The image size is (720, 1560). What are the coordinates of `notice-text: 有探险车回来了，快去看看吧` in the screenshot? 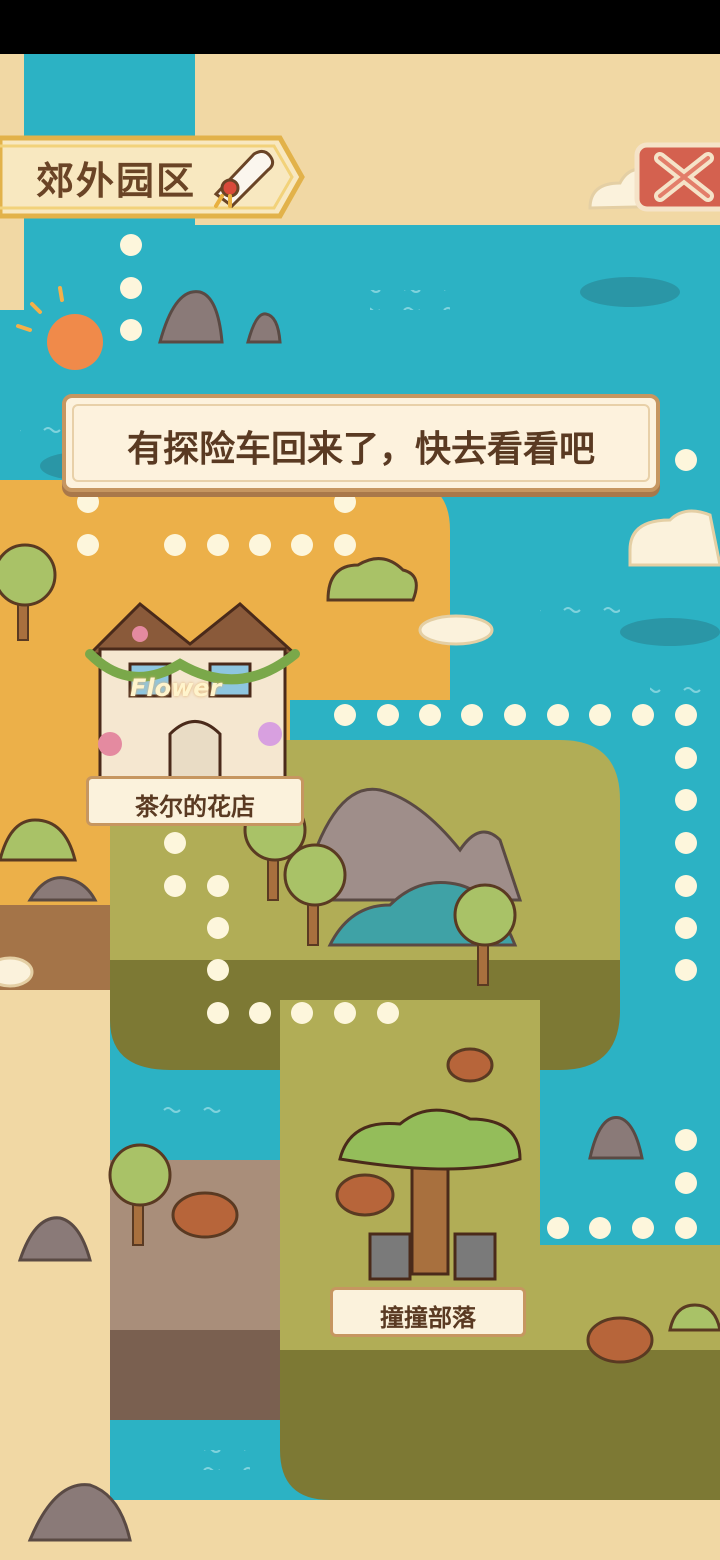 It's located at (360, 449).